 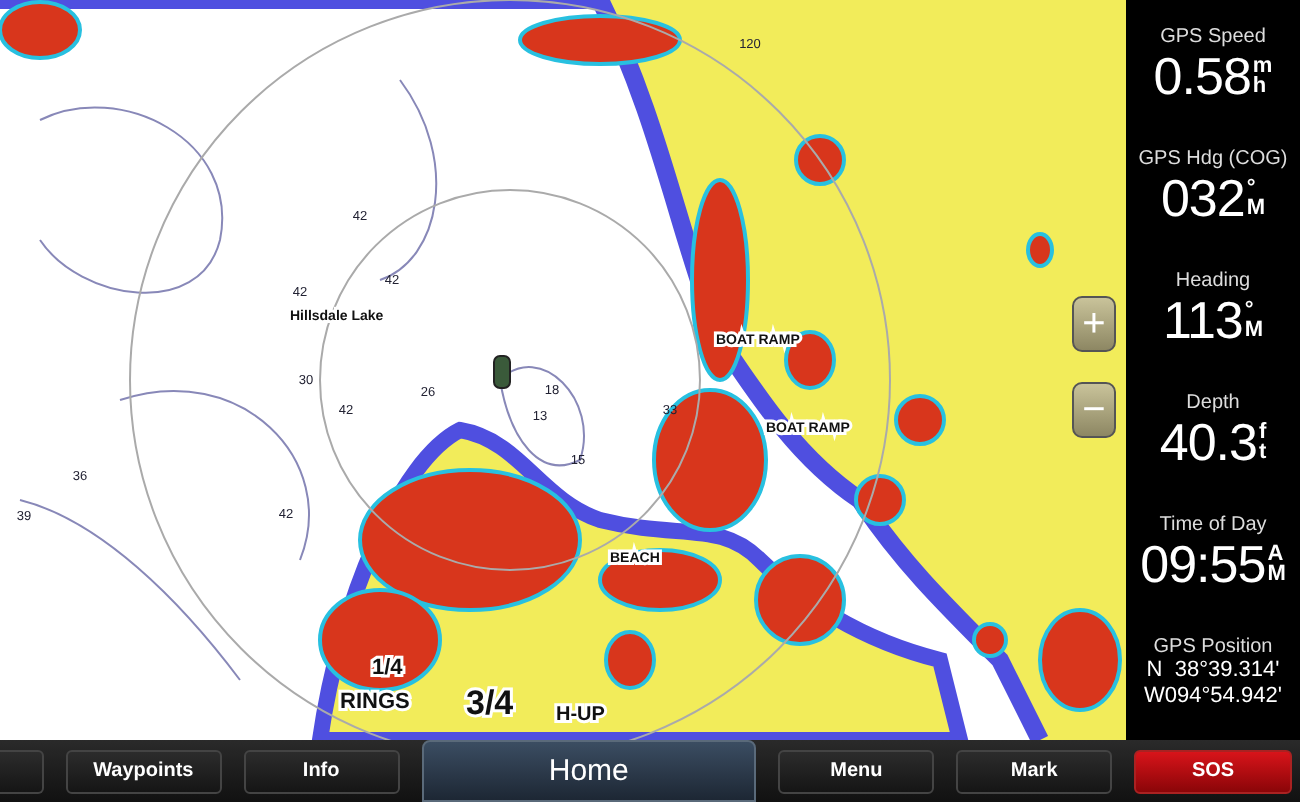 What do you see at coordinates (1202, 76) in the screenshot?
I see `field-value: 0.58` at bounding box center [1202, 76].